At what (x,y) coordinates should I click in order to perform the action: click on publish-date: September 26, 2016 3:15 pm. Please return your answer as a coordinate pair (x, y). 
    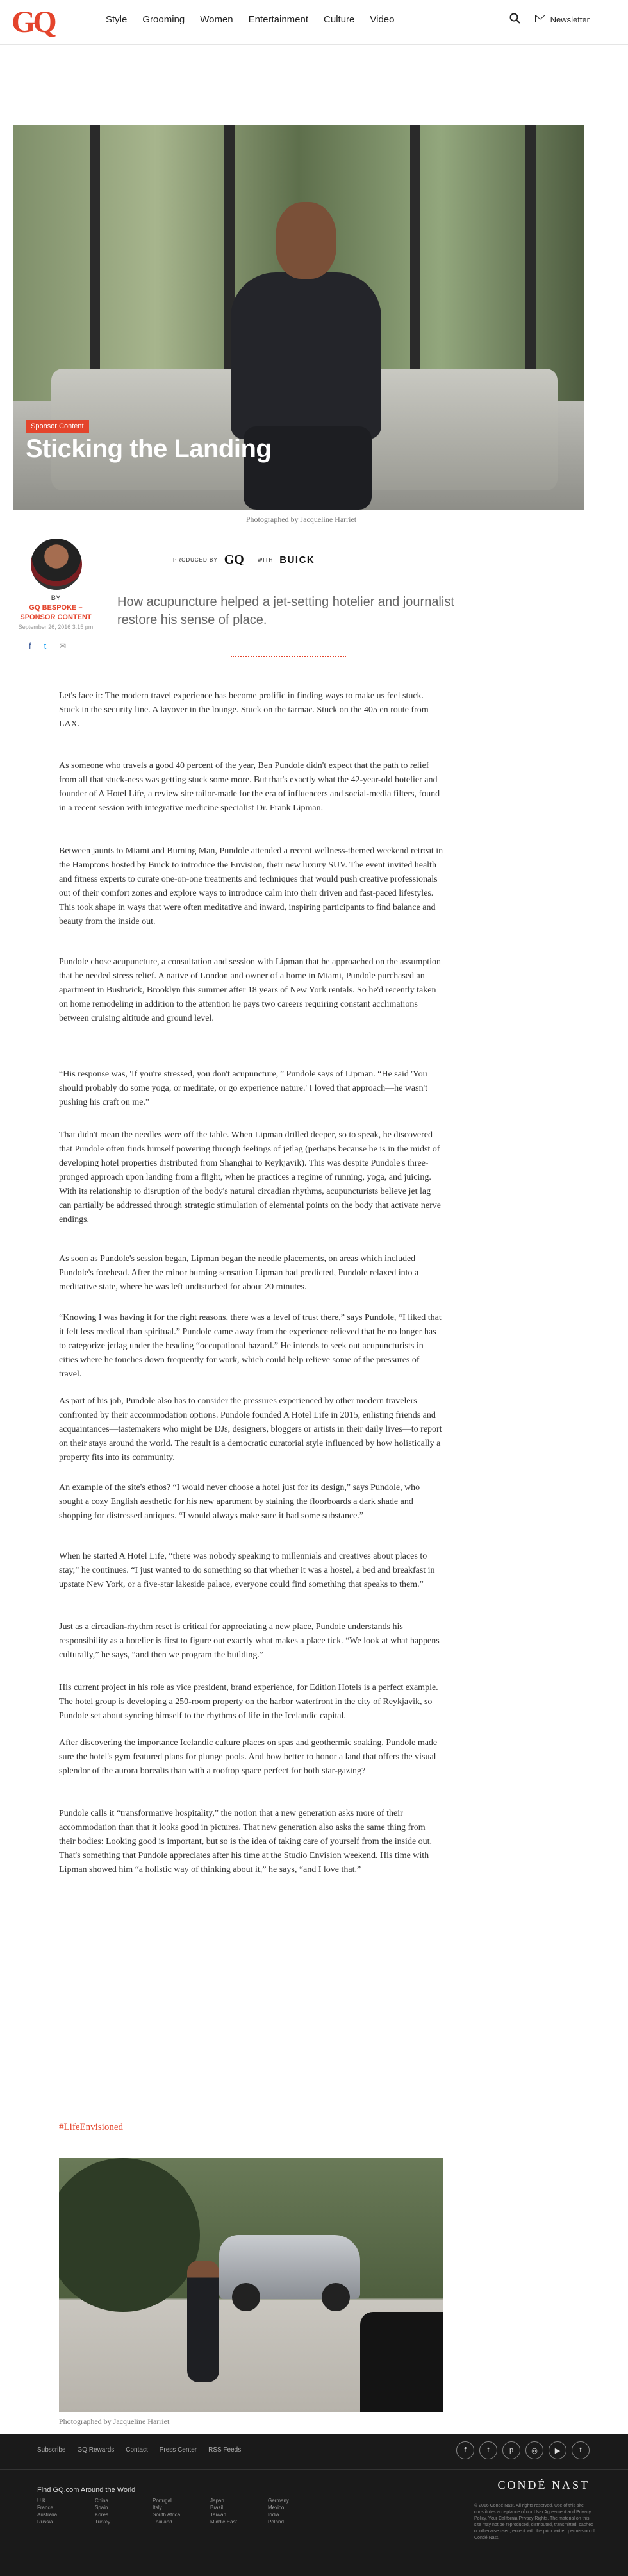
    Looking at the image, I should click on (56, 627).